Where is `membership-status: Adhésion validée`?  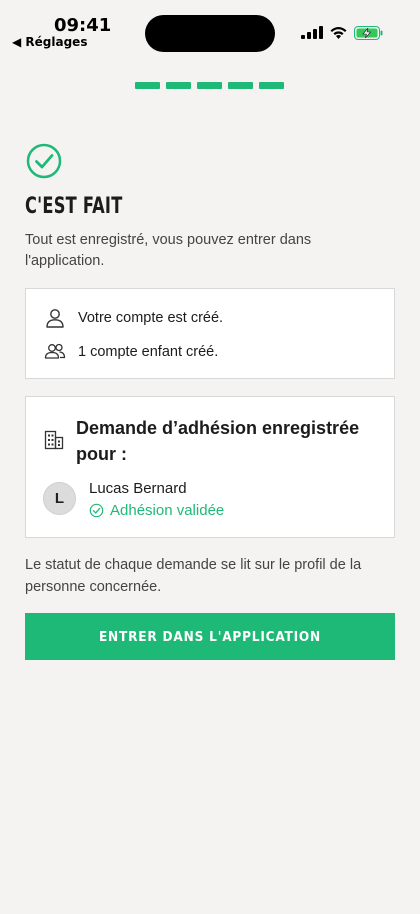 membership-status: Adhésion validée is located at coordinates (156, 510).